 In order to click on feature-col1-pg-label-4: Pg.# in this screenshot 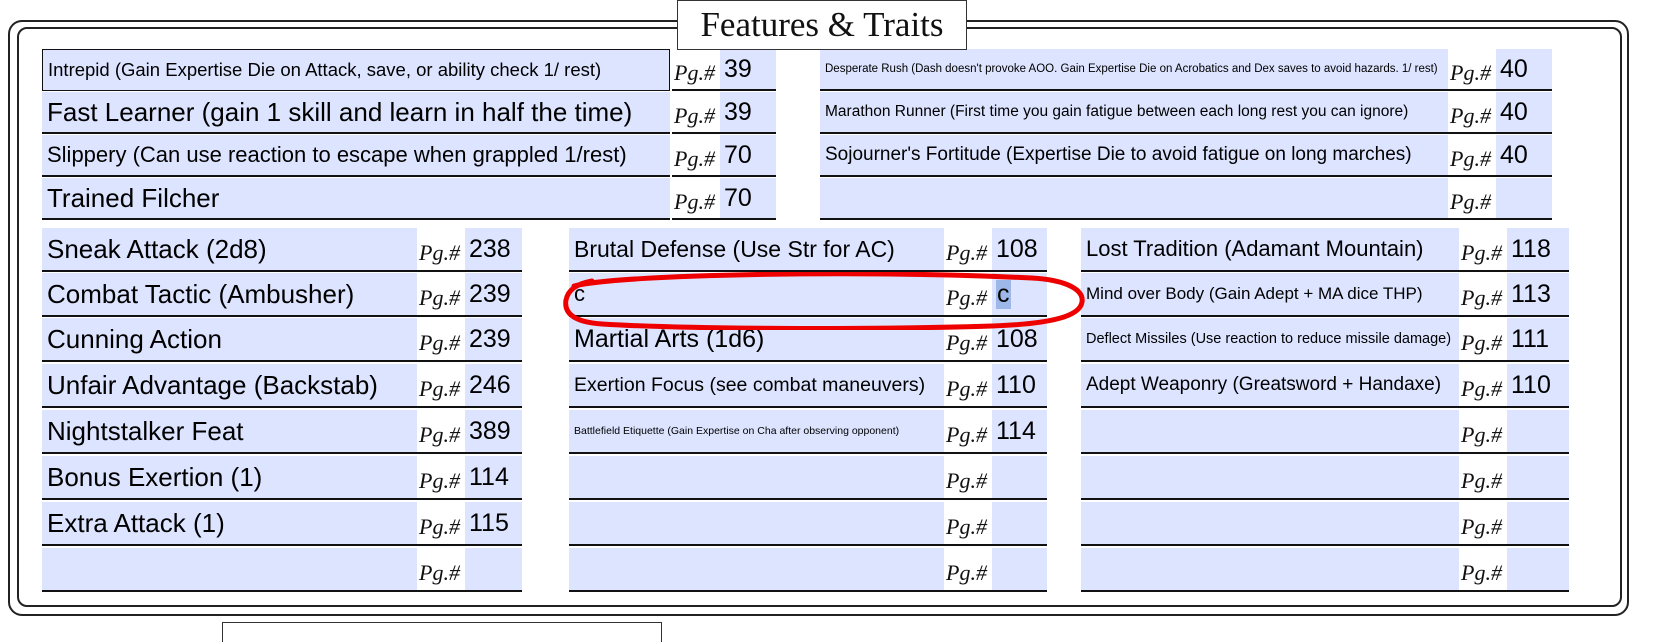, I will do `click(441, 432)`.